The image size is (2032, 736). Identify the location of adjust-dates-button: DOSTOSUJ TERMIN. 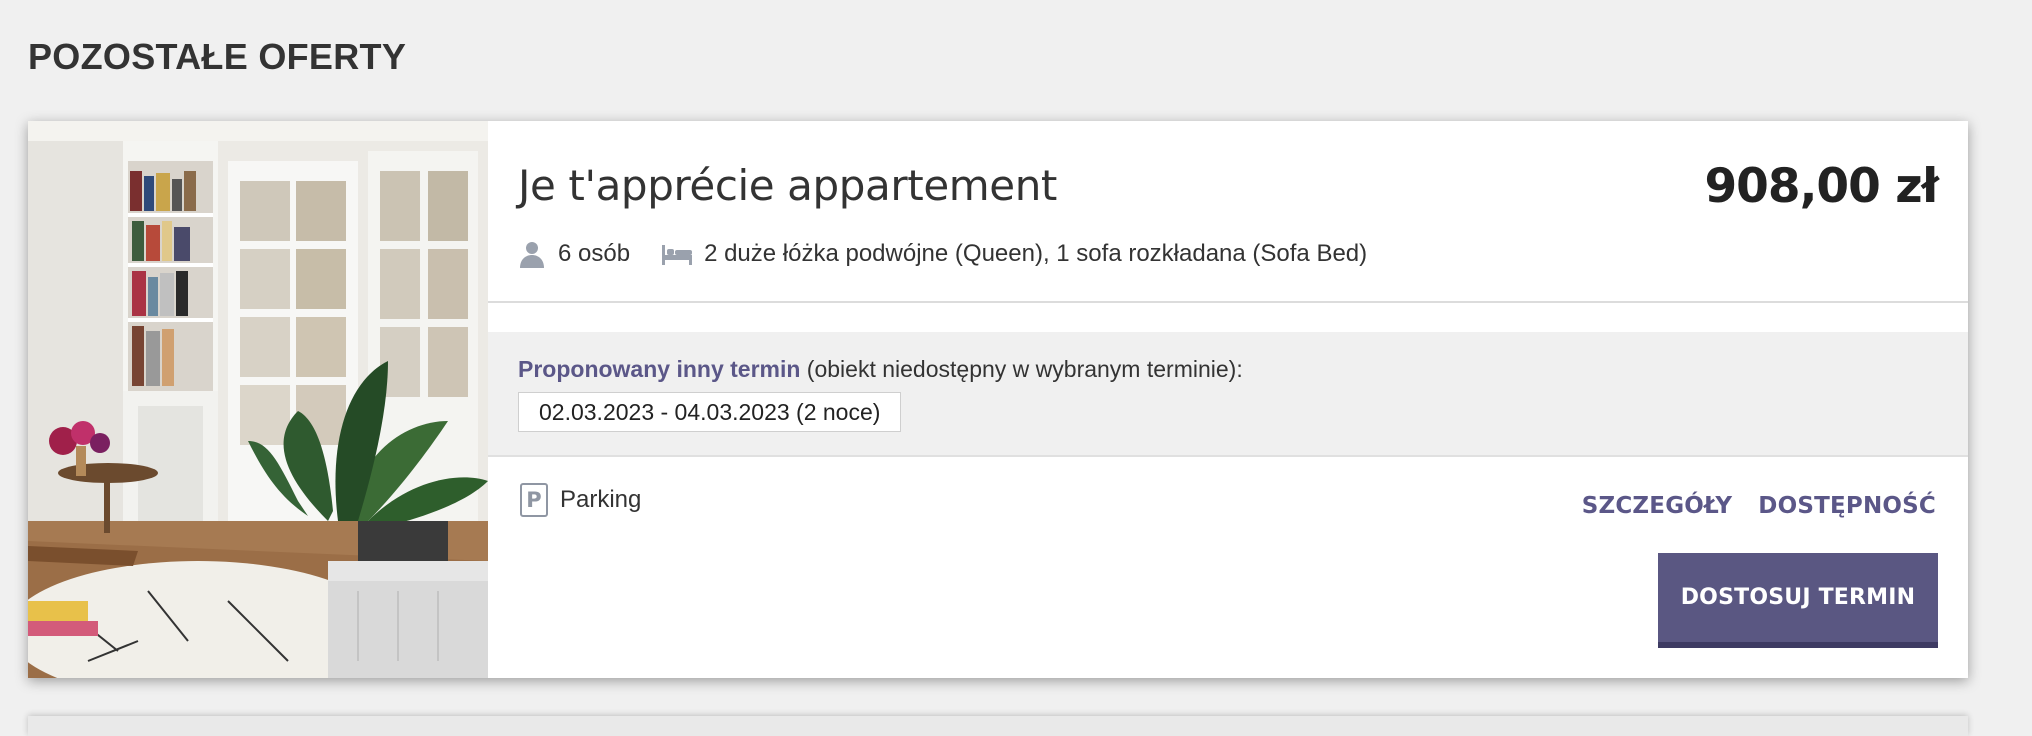
(1798, 600).